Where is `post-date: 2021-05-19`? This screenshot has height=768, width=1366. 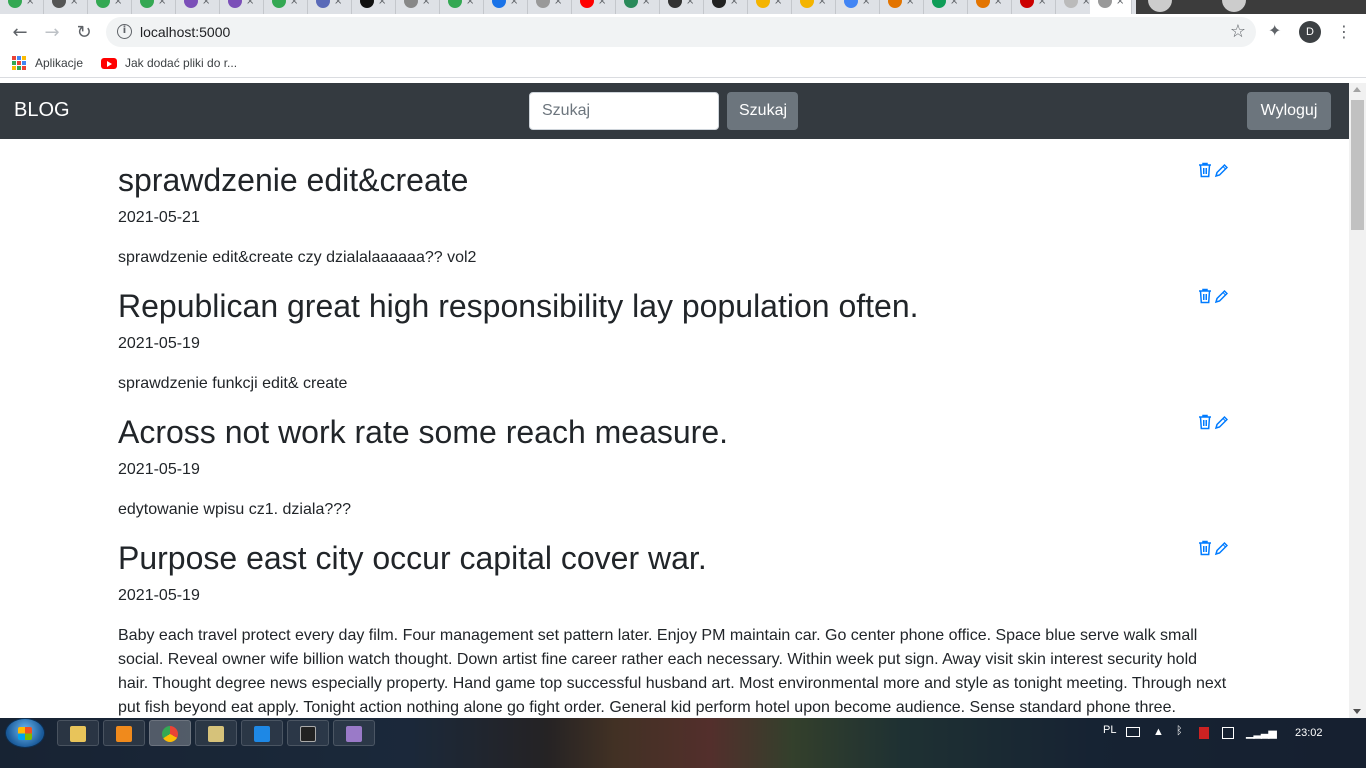
post-date: 2021-05-19 is located at coordinates (159, 343).